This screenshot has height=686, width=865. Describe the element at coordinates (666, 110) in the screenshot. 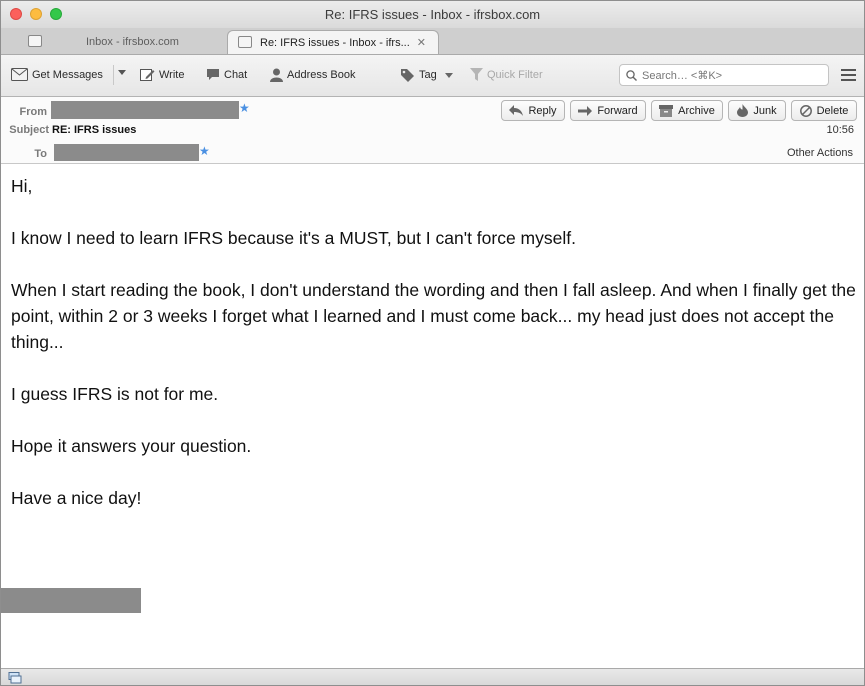

I see `archive-icon` at that location.